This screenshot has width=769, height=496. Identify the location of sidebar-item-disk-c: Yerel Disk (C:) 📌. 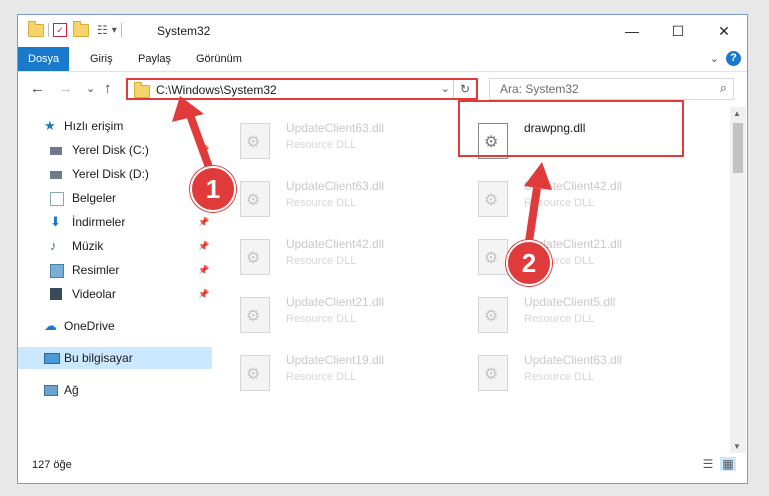
(115, 150).